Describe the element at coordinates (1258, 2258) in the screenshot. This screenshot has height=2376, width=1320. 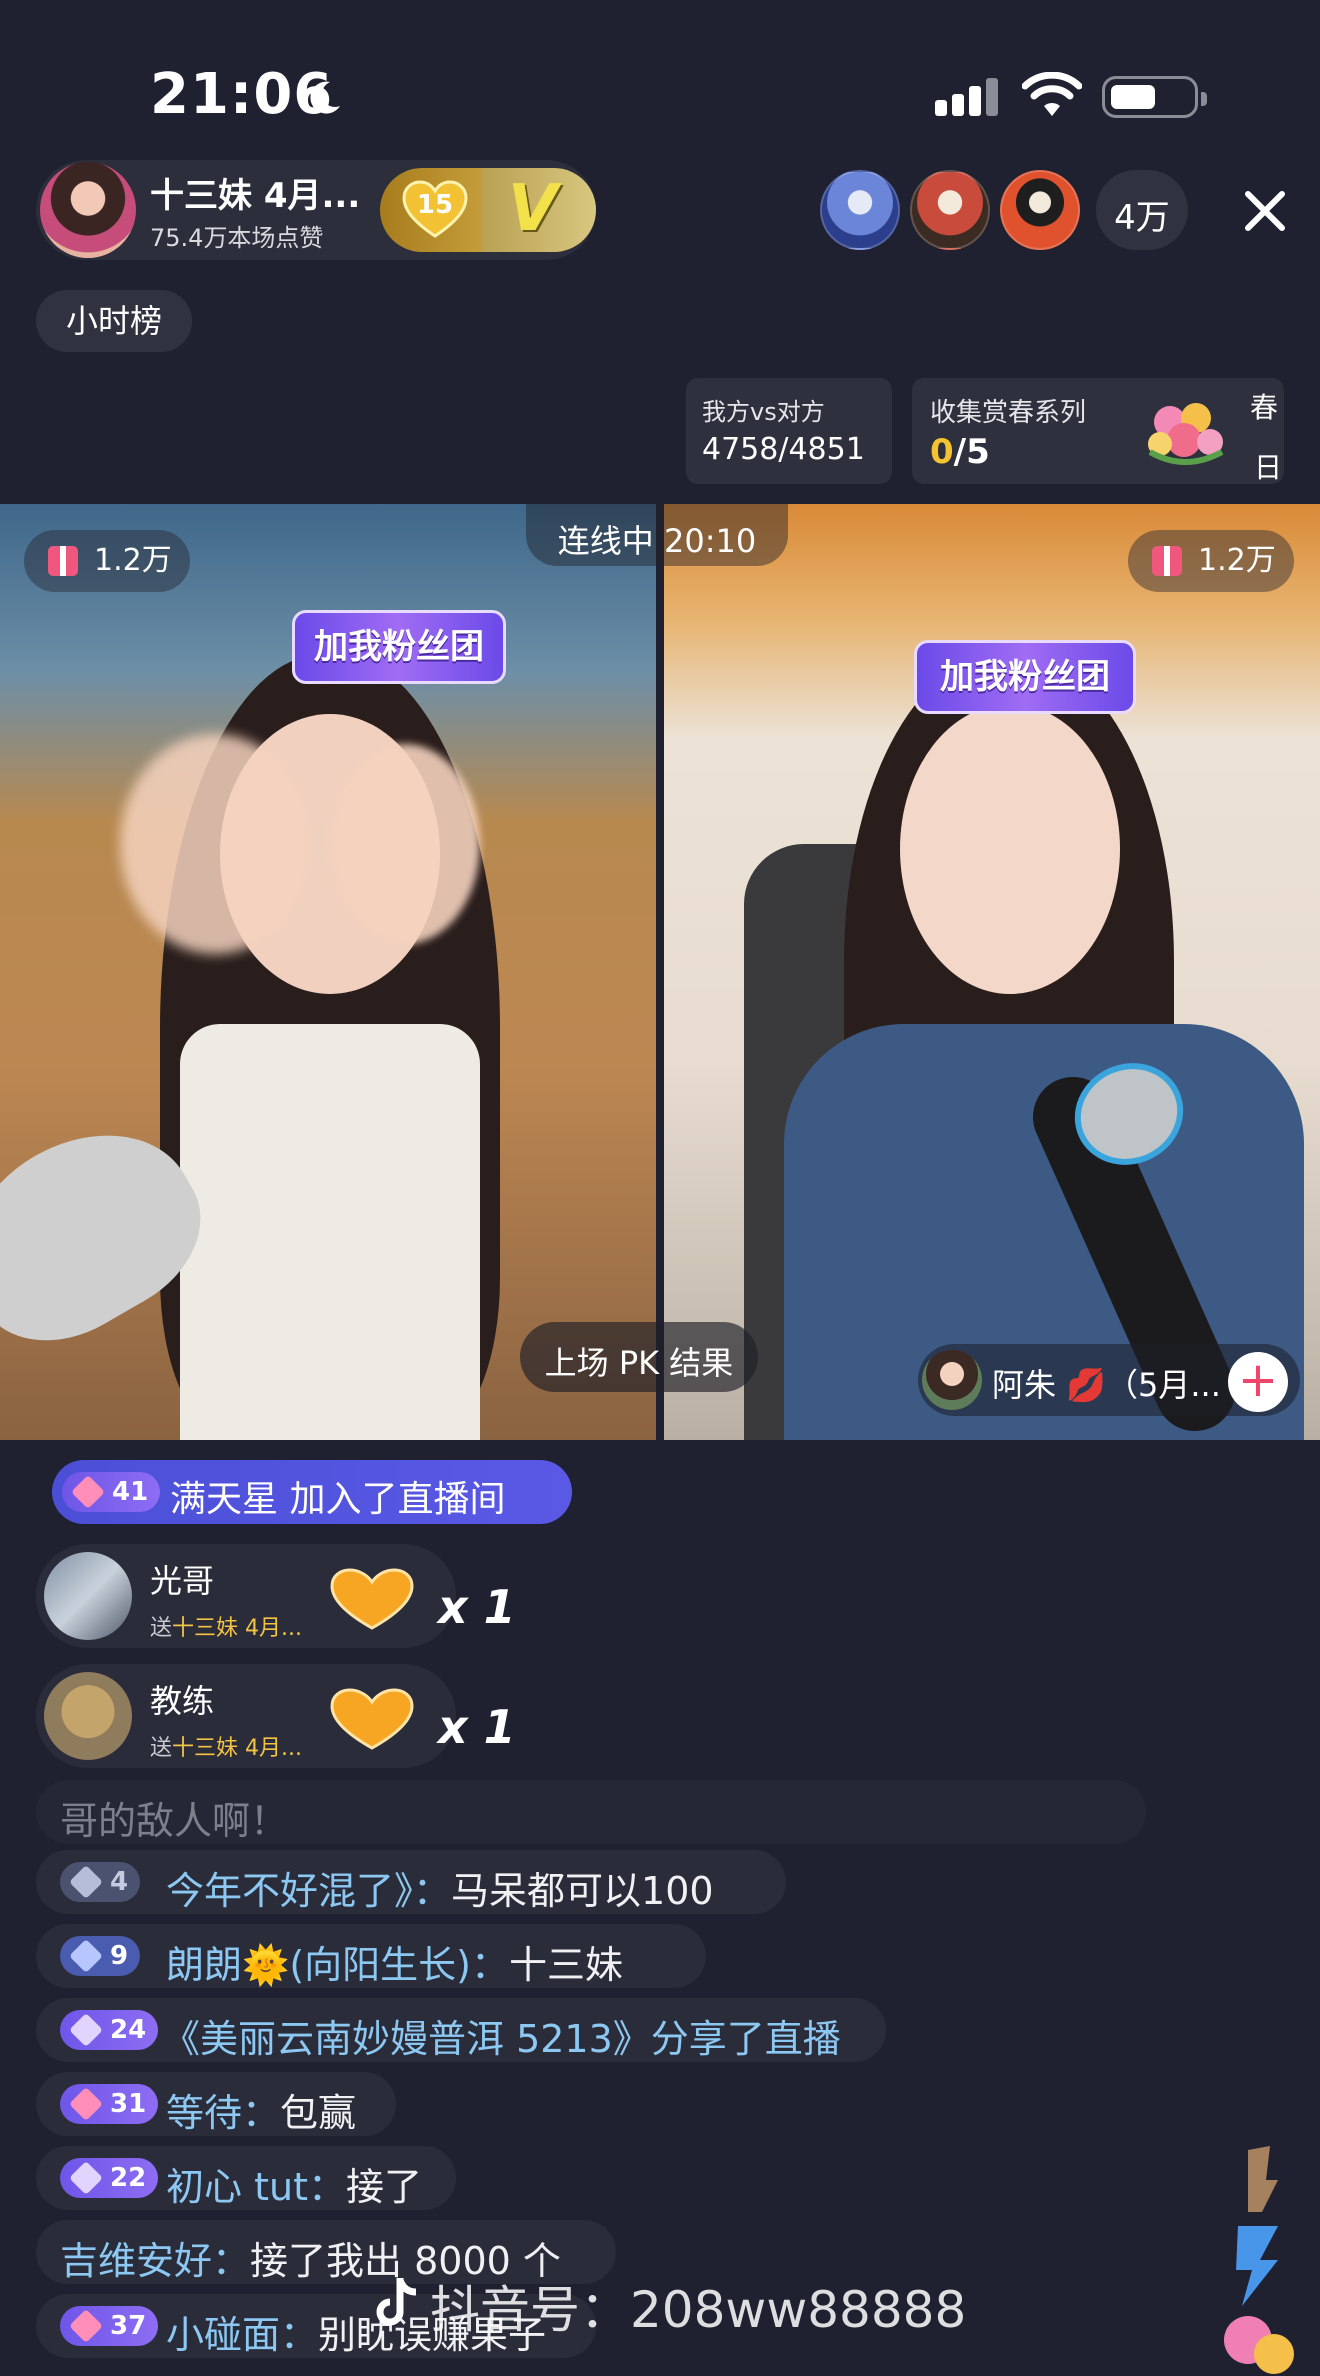
I see `reaction-emoji-icon` at that location.